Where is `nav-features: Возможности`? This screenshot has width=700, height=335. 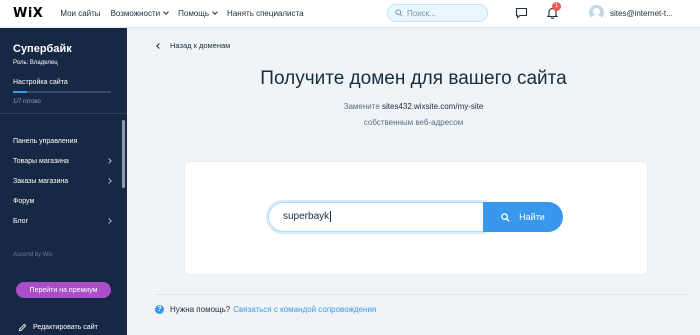
nav-features: Возможности is located at coordinates (140, 13).